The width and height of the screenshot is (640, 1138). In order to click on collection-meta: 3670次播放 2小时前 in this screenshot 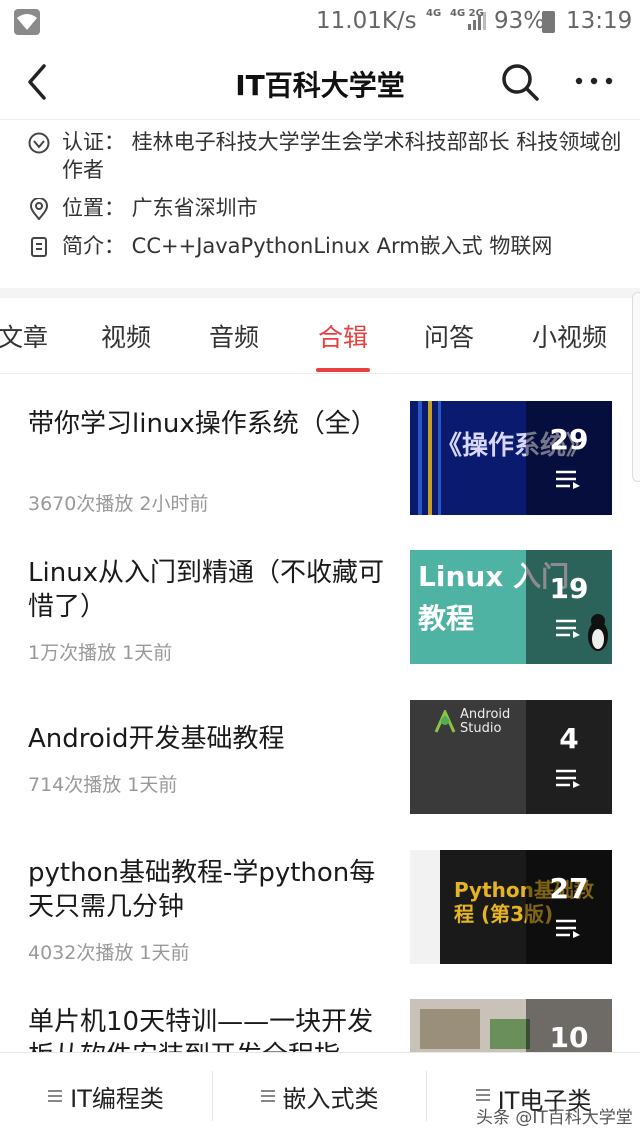, I will do `click(118, 504)`.